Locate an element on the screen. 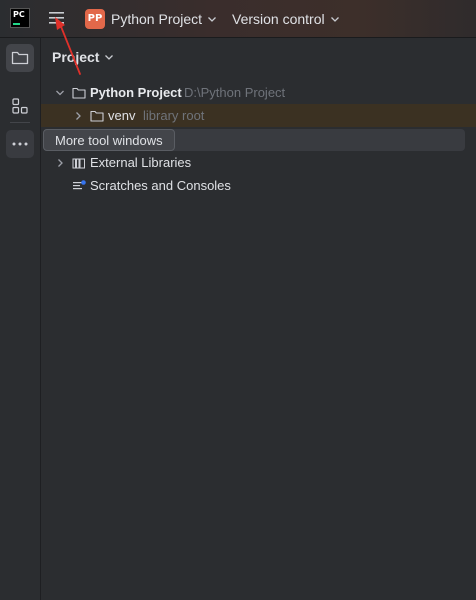  project-switcher: PP Python Project is located at coordinates (151, 18).